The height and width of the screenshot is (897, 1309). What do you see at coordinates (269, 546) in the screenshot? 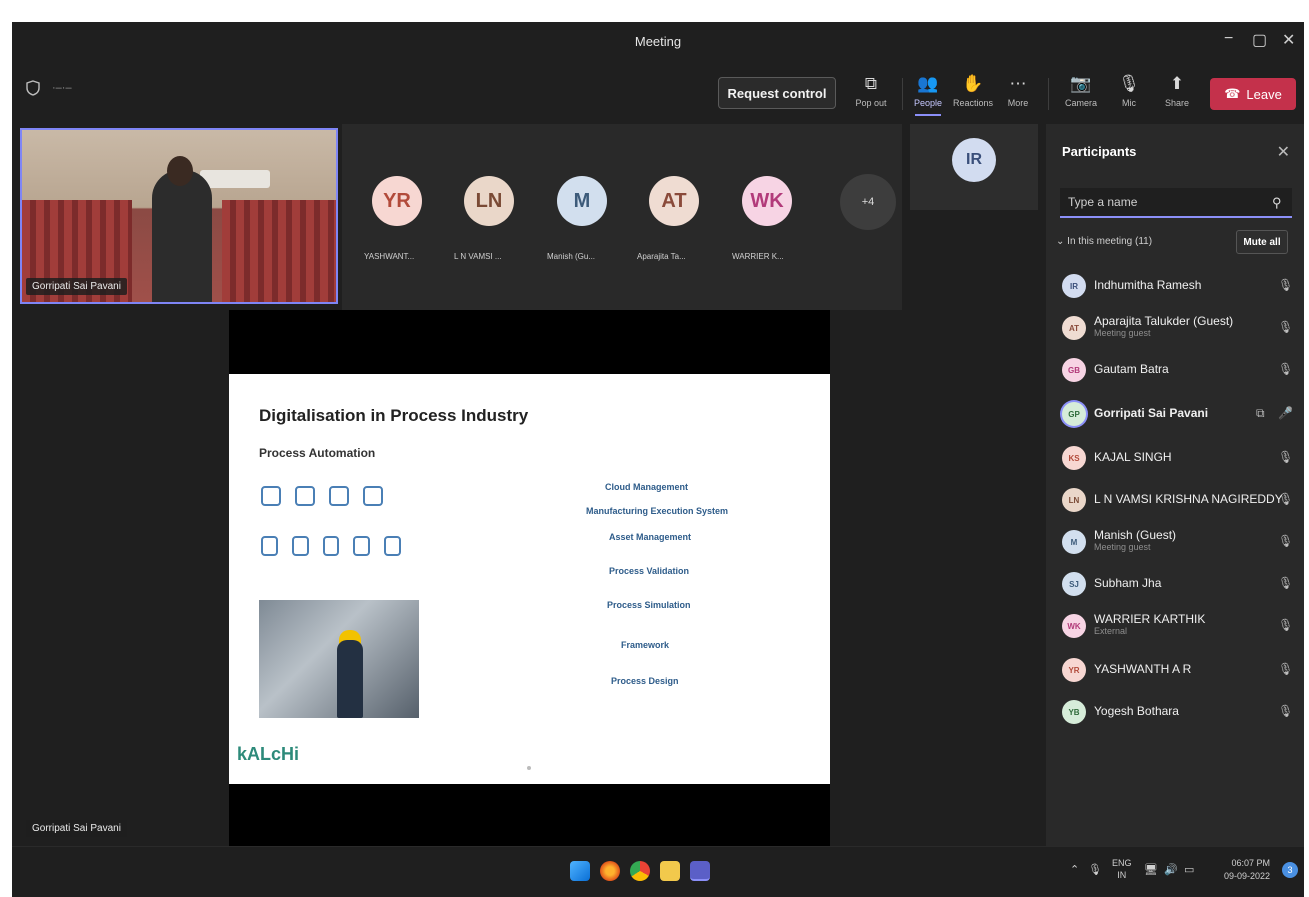
I see `forward-icon` at bounding box center [269, 546].